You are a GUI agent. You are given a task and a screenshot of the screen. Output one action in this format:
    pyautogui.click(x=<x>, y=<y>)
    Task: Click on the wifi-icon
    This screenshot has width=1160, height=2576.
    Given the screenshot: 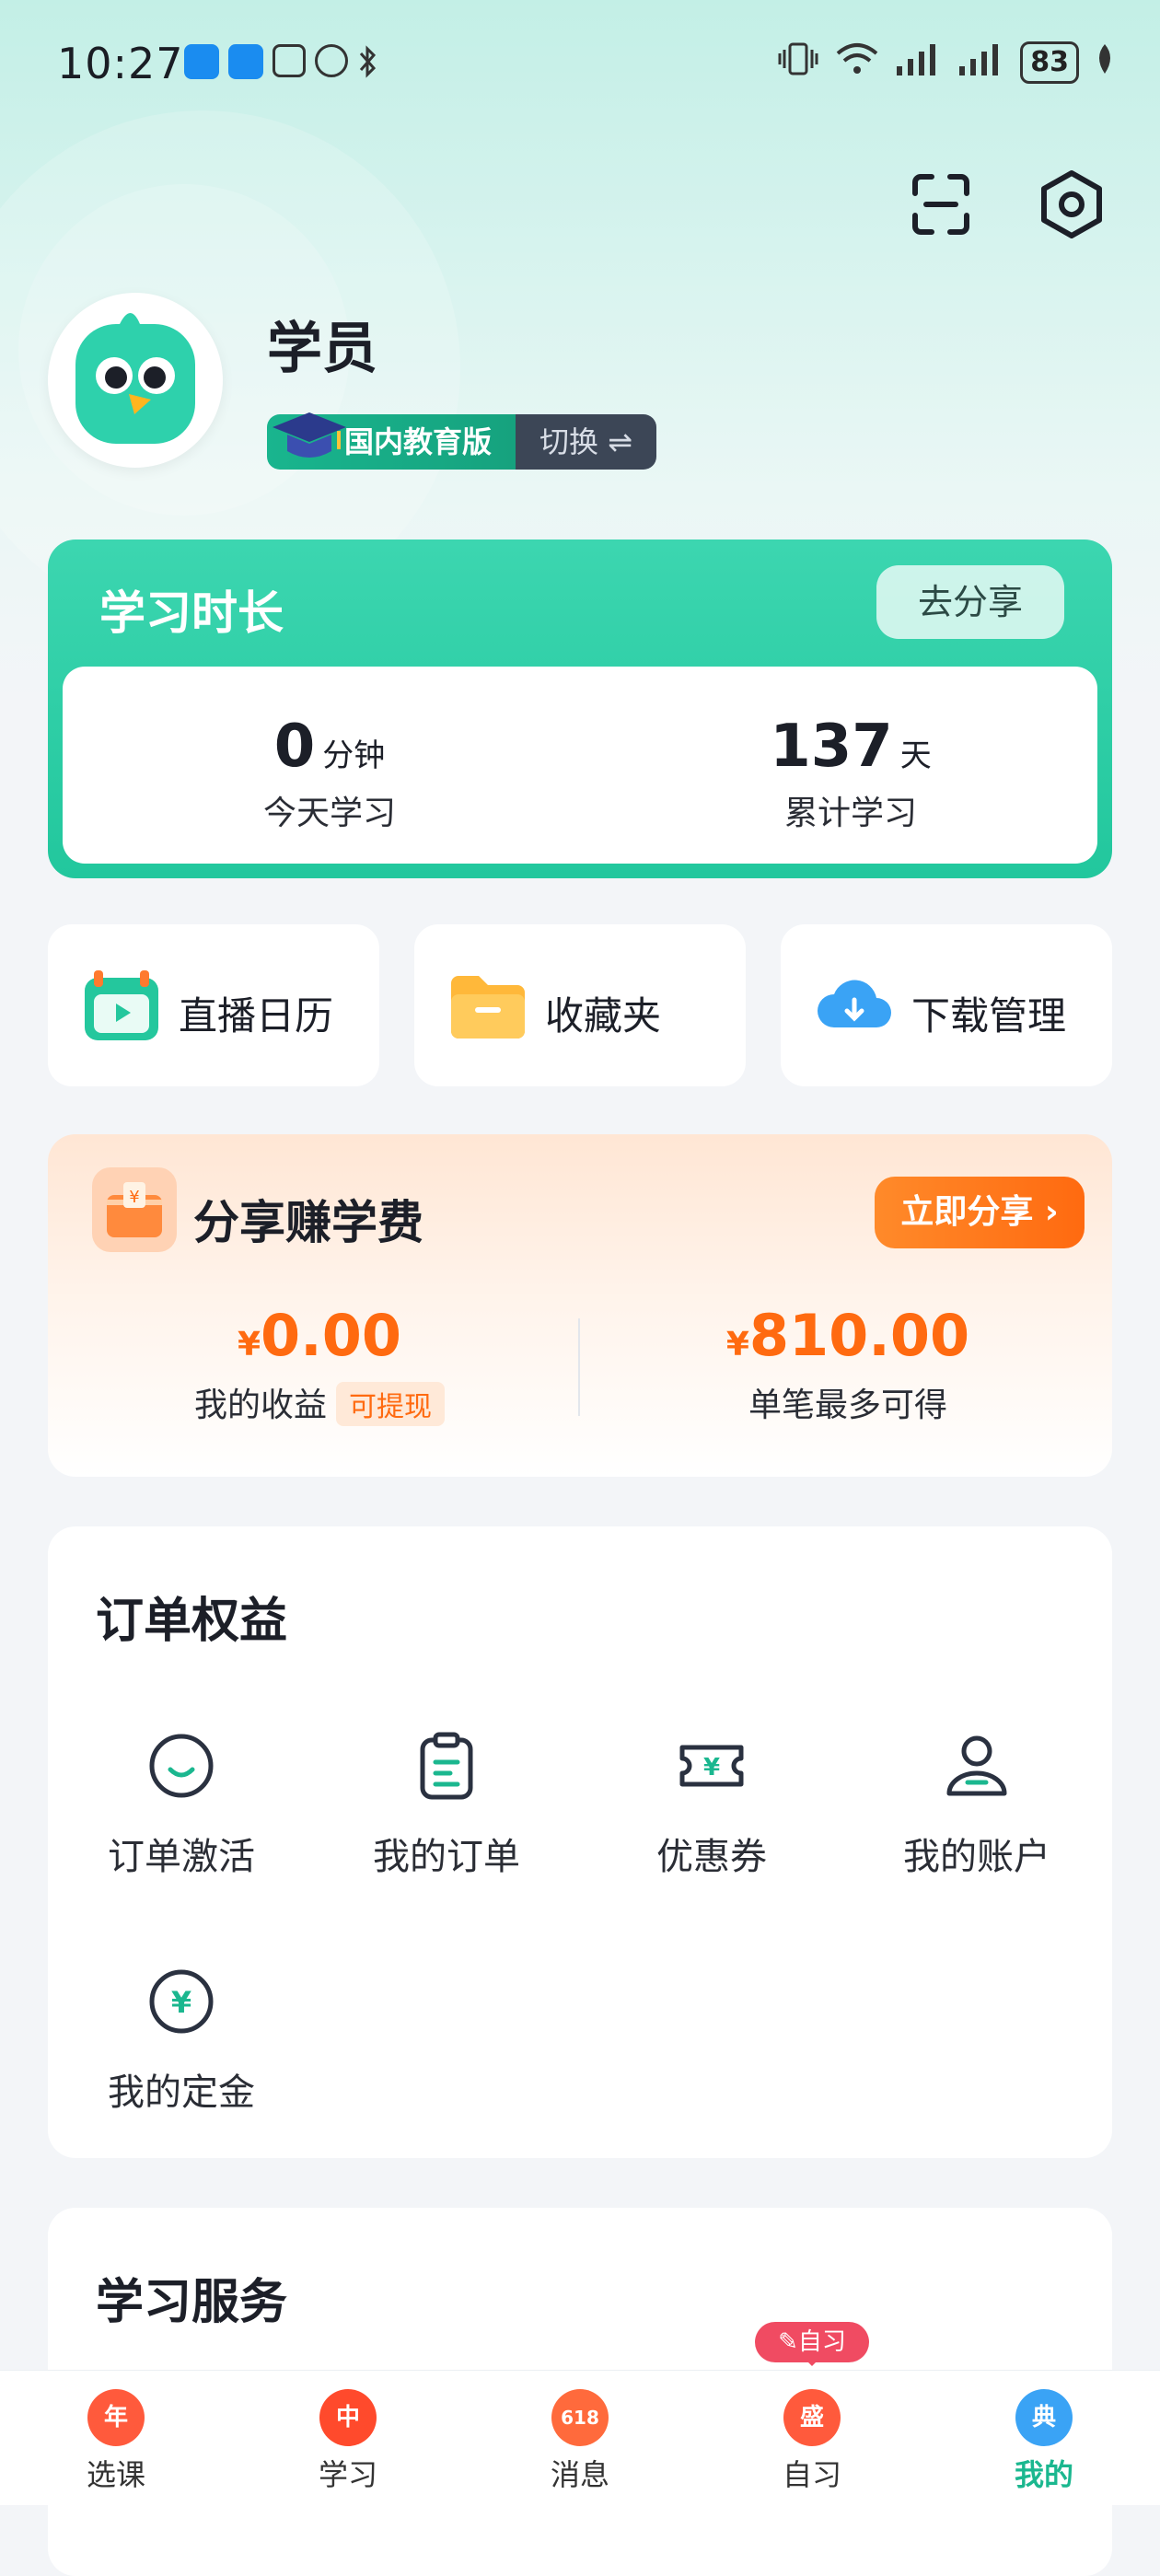 What is the action you would take?
    pyautogui.click(x=857, y=63)
    